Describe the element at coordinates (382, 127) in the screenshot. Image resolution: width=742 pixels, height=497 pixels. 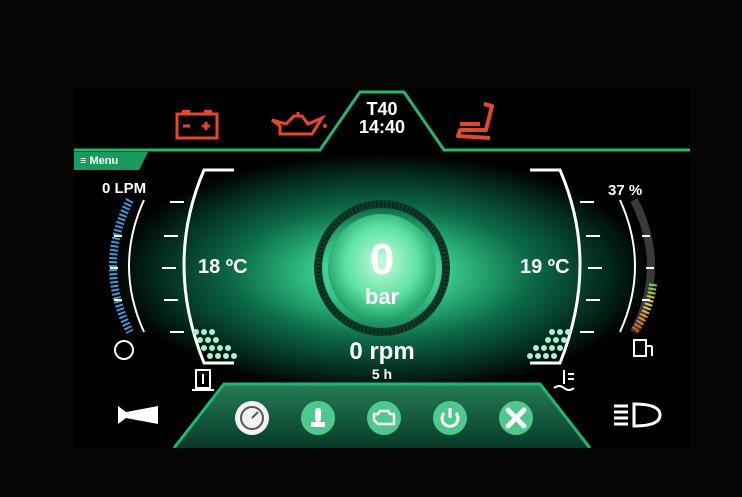
I see `clock: 14:40` at that location.